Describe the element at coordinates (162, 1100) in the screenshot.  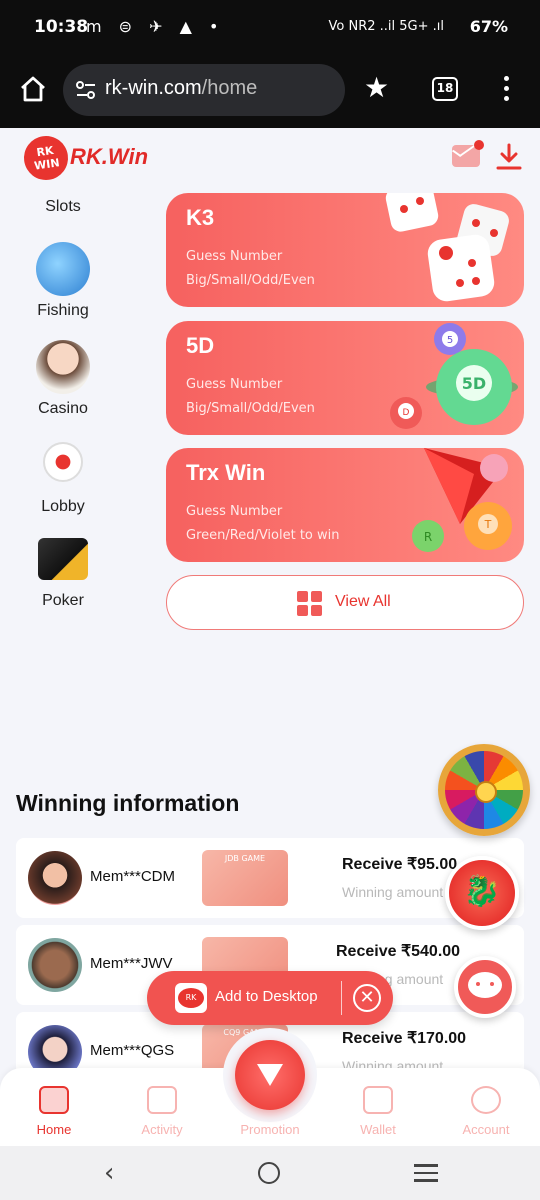
I see `gift-icon` at that location.